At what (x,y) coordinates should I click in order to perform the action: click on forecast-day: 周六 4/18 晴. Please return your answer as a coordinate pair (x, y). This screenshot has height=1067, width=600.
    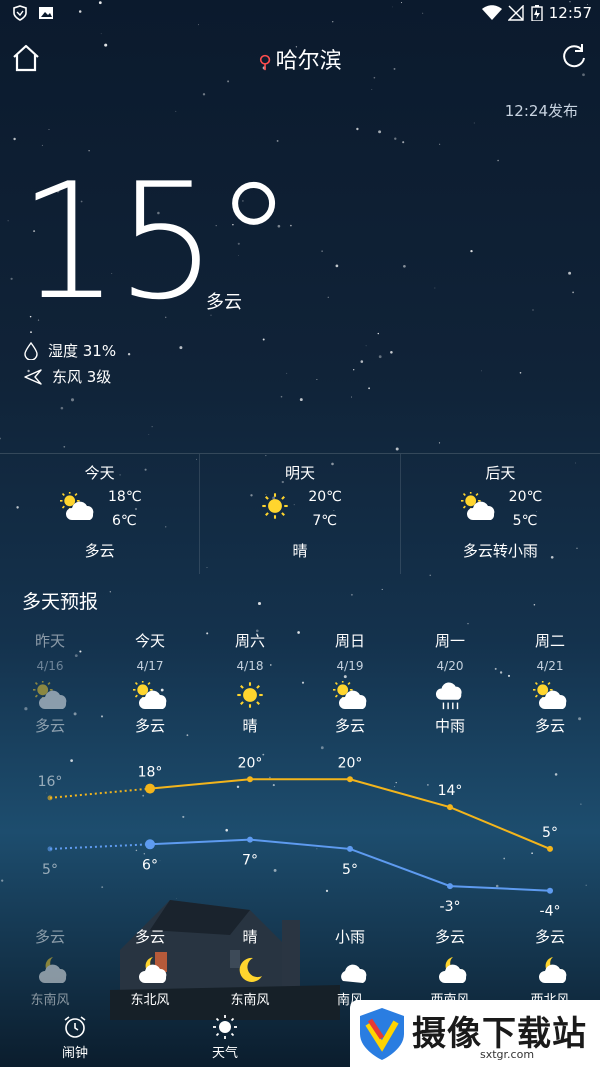
    Looking at the image, I should click on (250, 683).